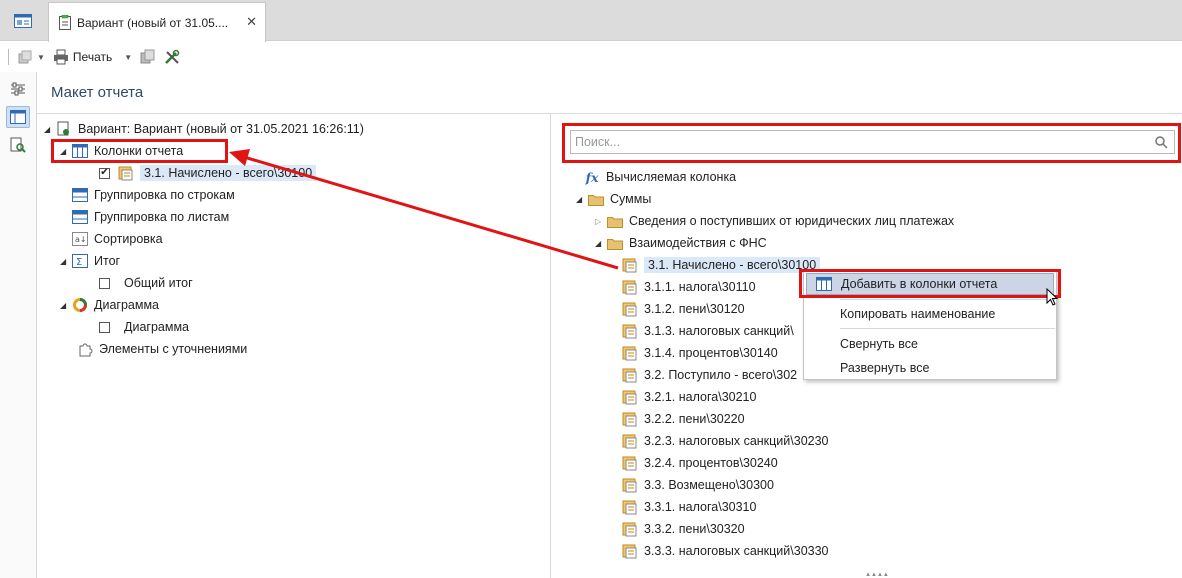 This screenshot has height=578, width=1182. What do you see at coordinates (877, 575) in the screenshot?
I see `splitter-handle: ▲▲▲▲` at bounding box center [877, 575].